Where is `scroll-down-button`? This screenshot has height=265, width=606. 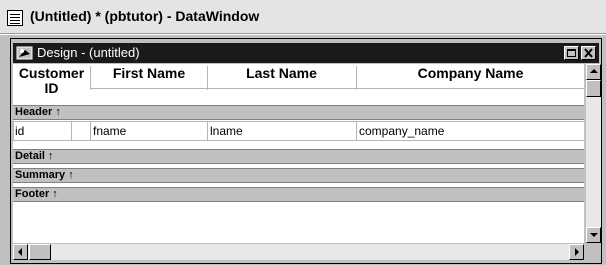 scroll-down-button is located at coordinates (593, 235).